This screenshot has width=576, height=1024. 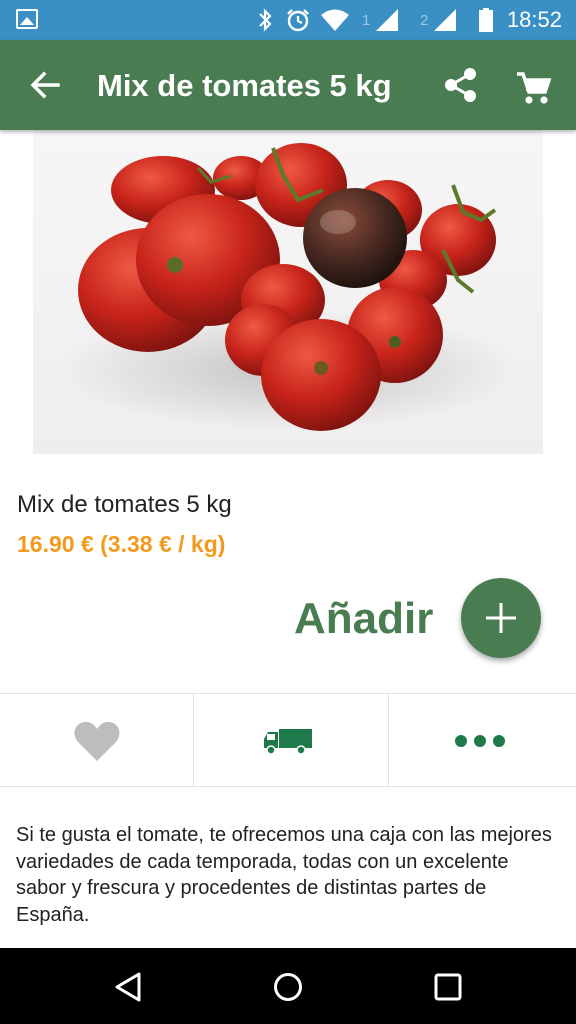 I want to click on back-arrow-icon, so click(x=45, y=85).